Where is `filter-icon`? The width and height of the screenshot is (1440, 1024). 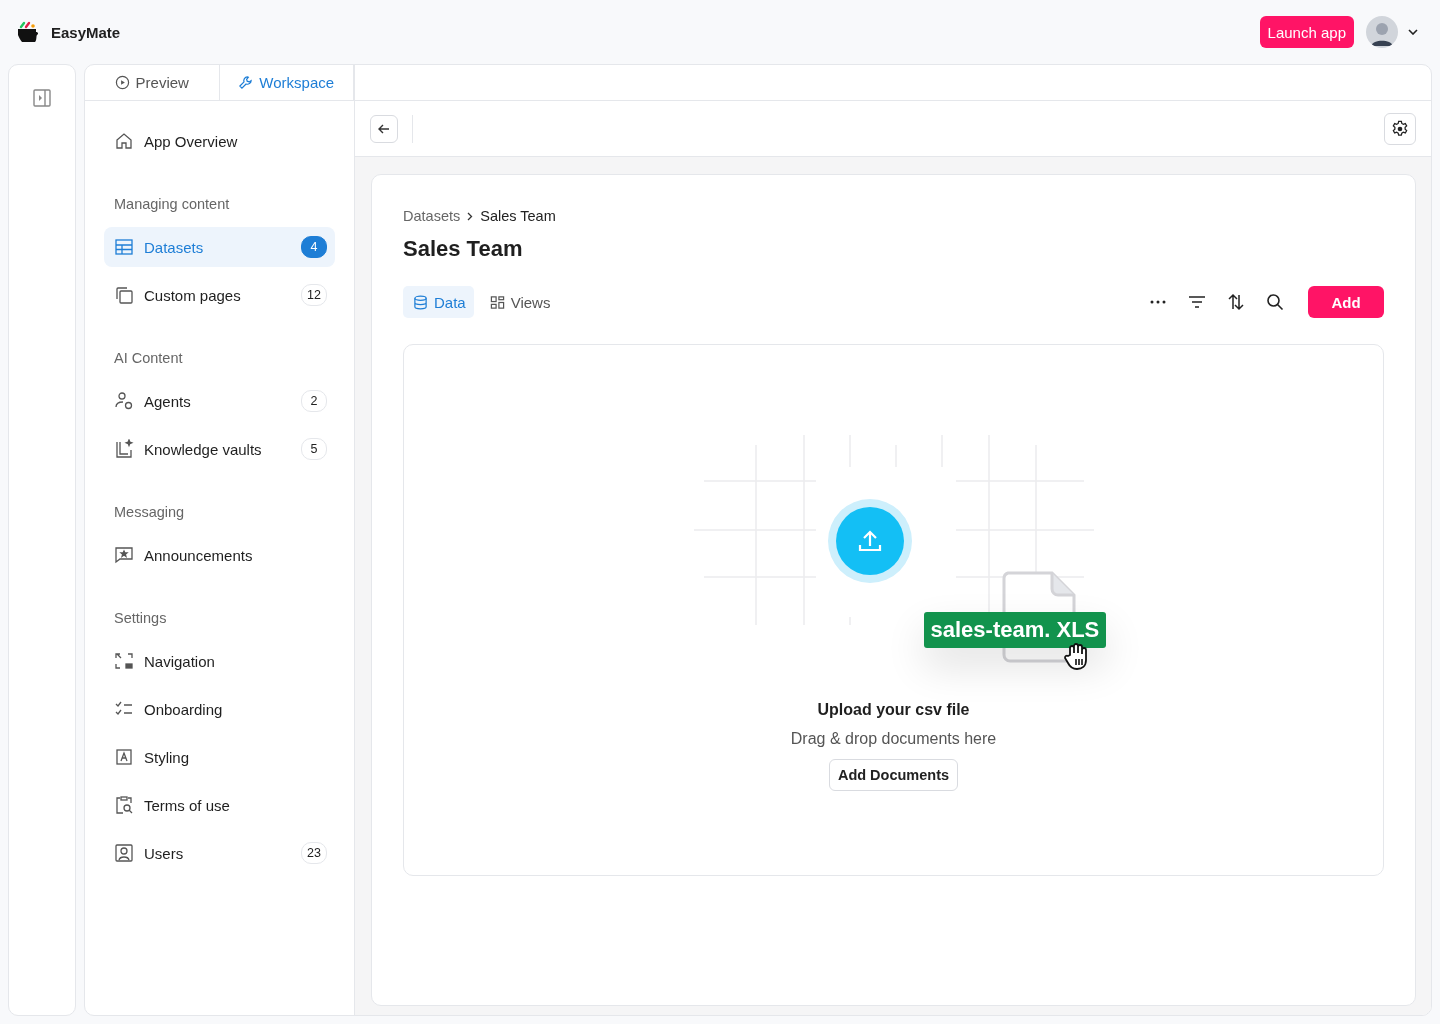 filter-icon is located at coordinates (1197, 302).